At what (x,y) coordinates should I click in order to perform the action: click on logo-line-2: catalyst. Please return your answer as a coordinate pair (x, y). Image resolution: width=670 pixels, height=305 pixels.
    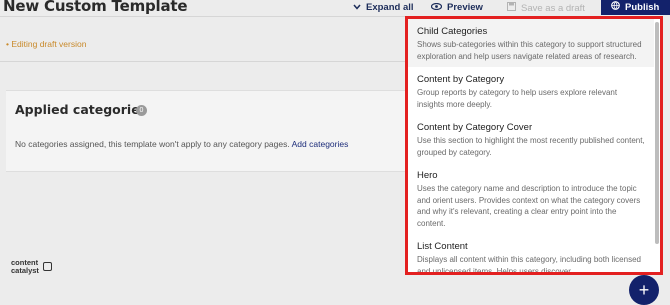
    Looking at the image, I should click on (25, 270).